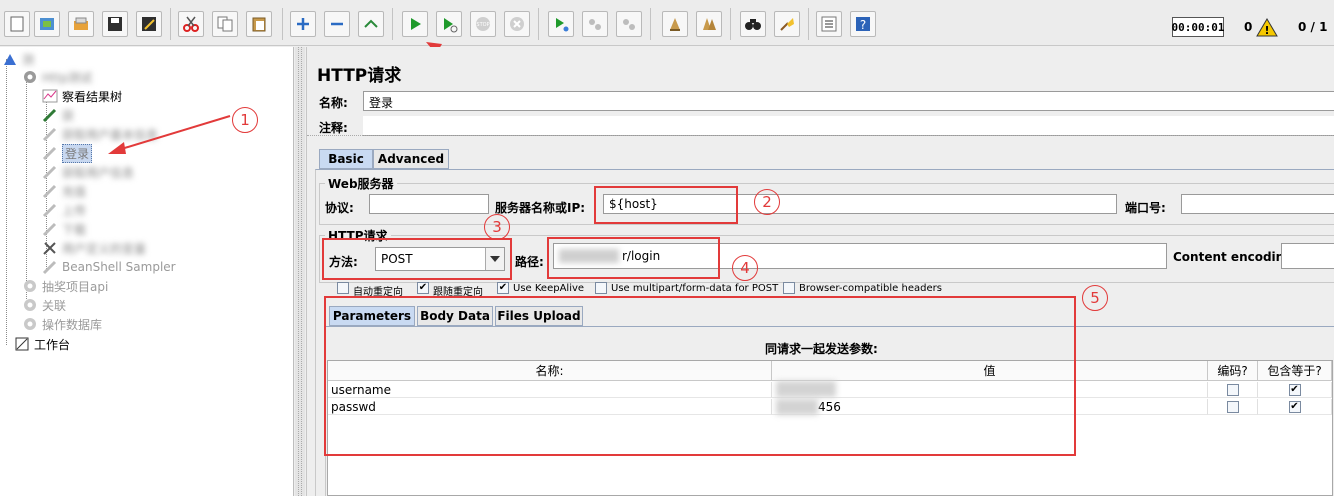 This screenshot has height=496, width=1334. What do you see at coordinates (848, 101) in the screenshot?
I see `name-input: 登录` at bounding box center [848, 101].